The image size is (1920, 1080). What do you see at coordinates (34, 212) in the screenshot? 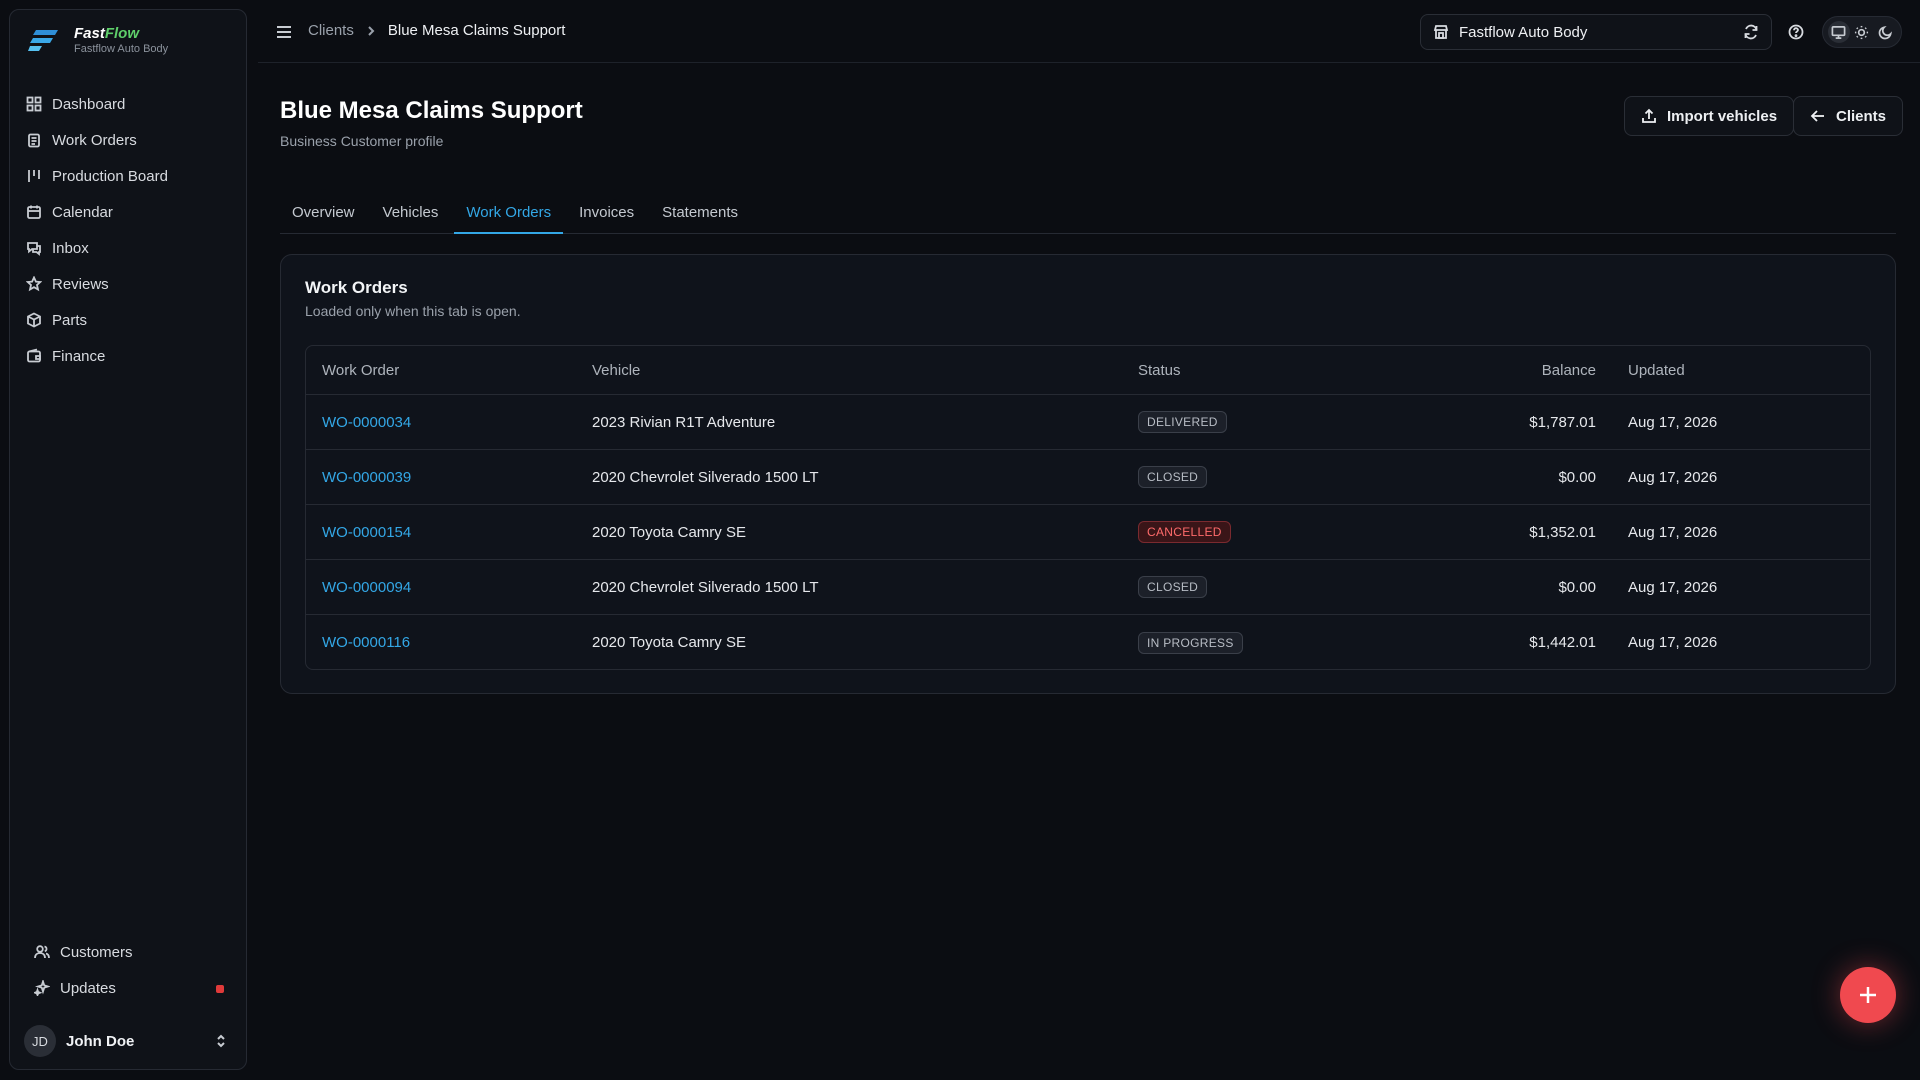
I see `calendar-icon` at bounding box center [34, 212].